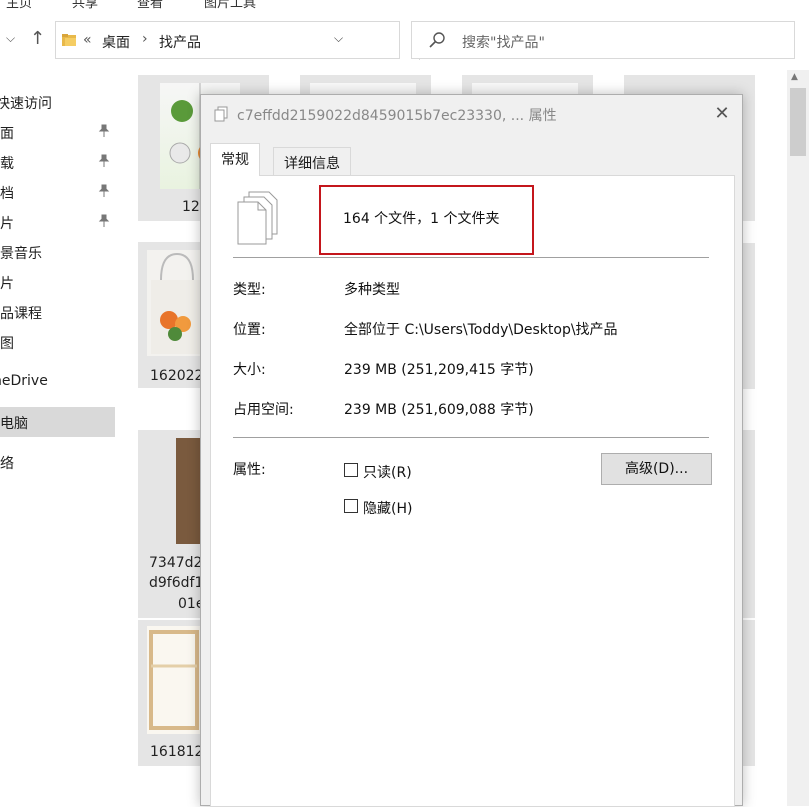 This screenshot has height=807, width=809. Describe the element at coordinates (372, 290) in the screenshot. I see `type-value: 多种类型` at that location.